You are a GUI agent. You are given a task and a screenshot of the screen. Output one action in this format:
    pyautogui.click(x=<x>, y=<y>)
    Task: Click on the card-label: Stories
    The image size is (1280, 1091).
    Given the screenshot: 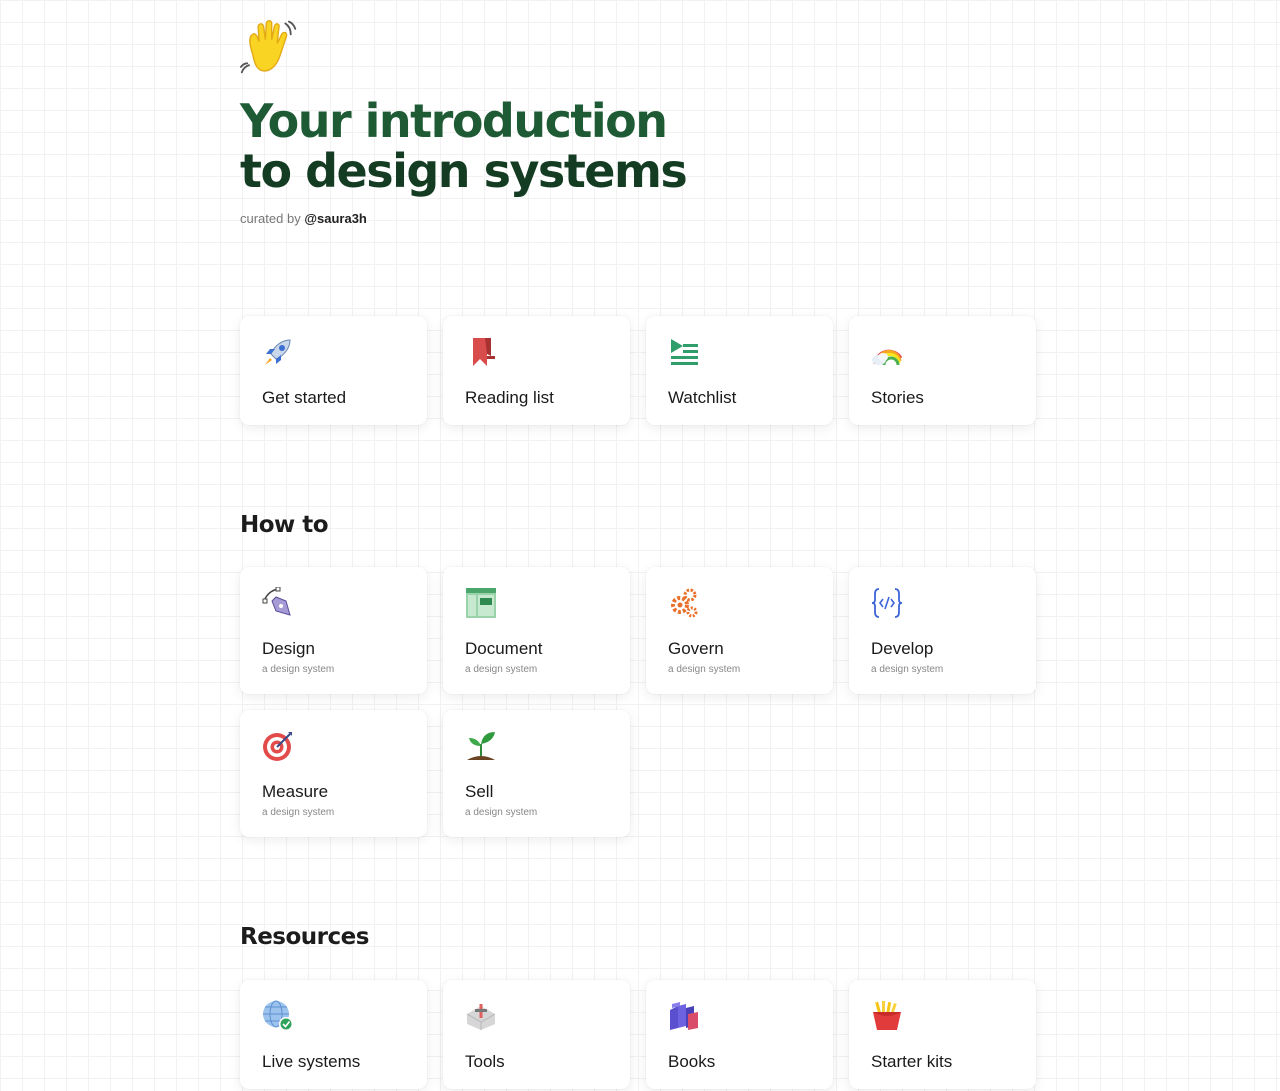 What is the action you would take?
    pyautogui.click(x=897, y=397)
    